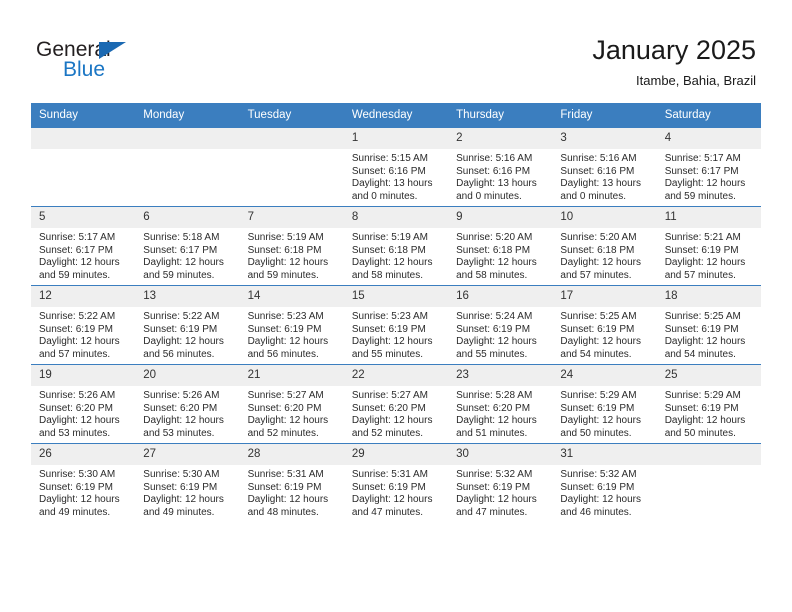 The image size is (792, 612). Describe the element at coordinates (500, 115) in the screenshot. I see `weekday-header-thursday: Thursday` at that location.